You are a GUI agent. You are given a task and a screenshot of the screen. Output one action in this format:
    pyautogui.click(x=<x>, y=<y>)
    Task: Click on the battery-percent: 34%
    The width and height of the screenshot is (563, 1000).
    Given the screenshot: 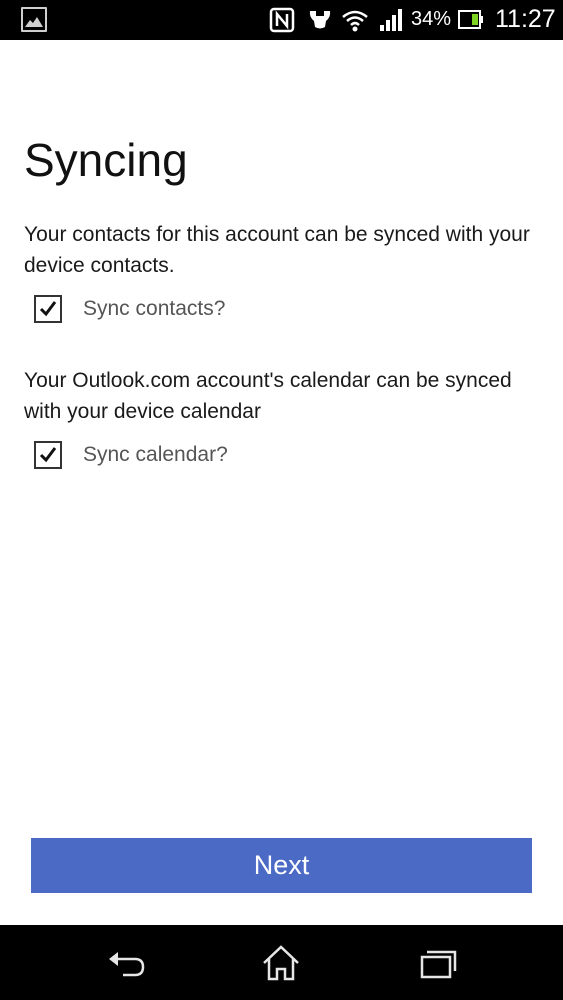 What is the action you would take?
    pyautogui.click(x=431, y=19)
    